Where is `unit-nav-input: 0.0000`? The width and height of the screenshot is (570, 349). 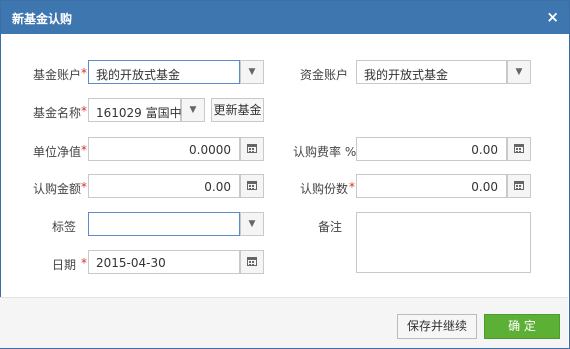
unit-nav-input: 0.0000 is located at coordinates (164, 149).